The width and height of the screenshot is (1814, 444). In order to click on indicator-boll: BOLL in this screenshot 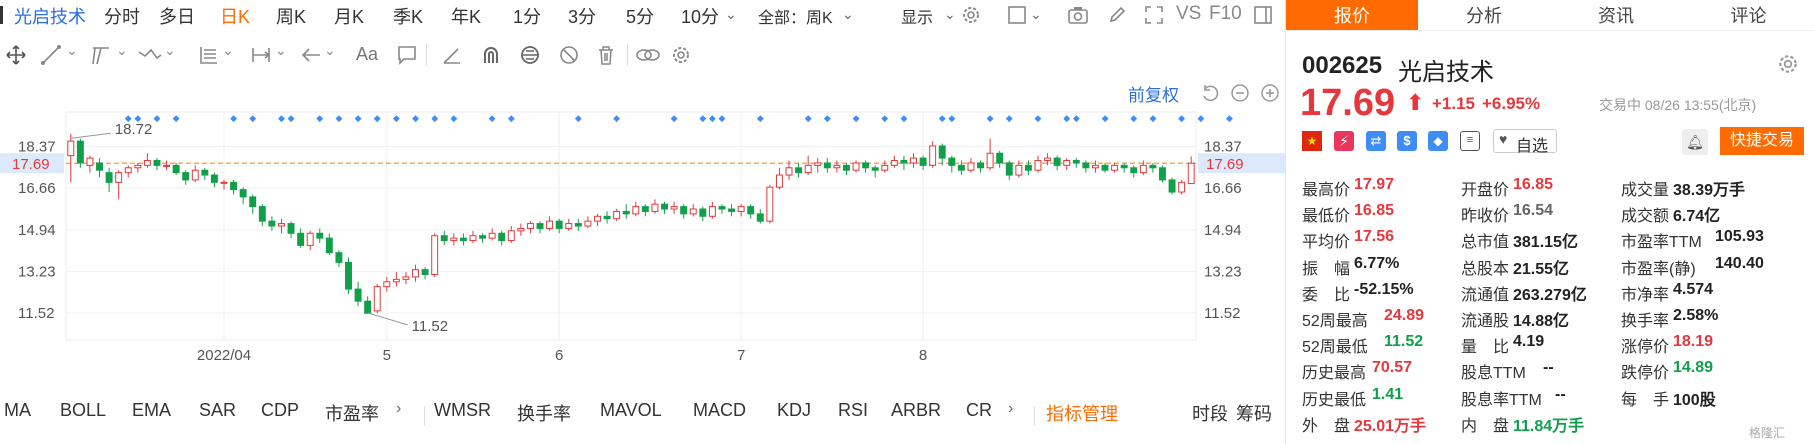, I will do `click(83, 410)`.